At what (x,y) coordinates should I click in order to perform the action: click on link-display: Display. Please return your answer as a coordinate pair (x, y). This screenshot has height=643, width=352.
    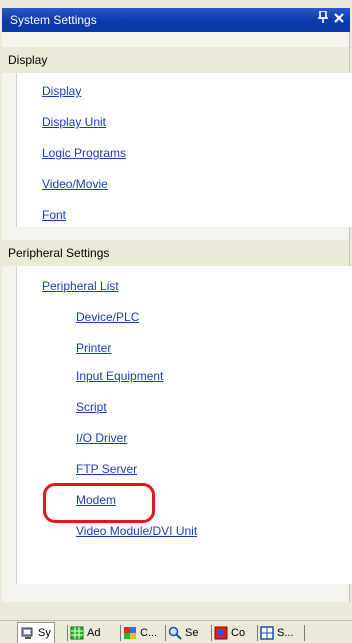
    Looking at the image, I should click on (61, 91).